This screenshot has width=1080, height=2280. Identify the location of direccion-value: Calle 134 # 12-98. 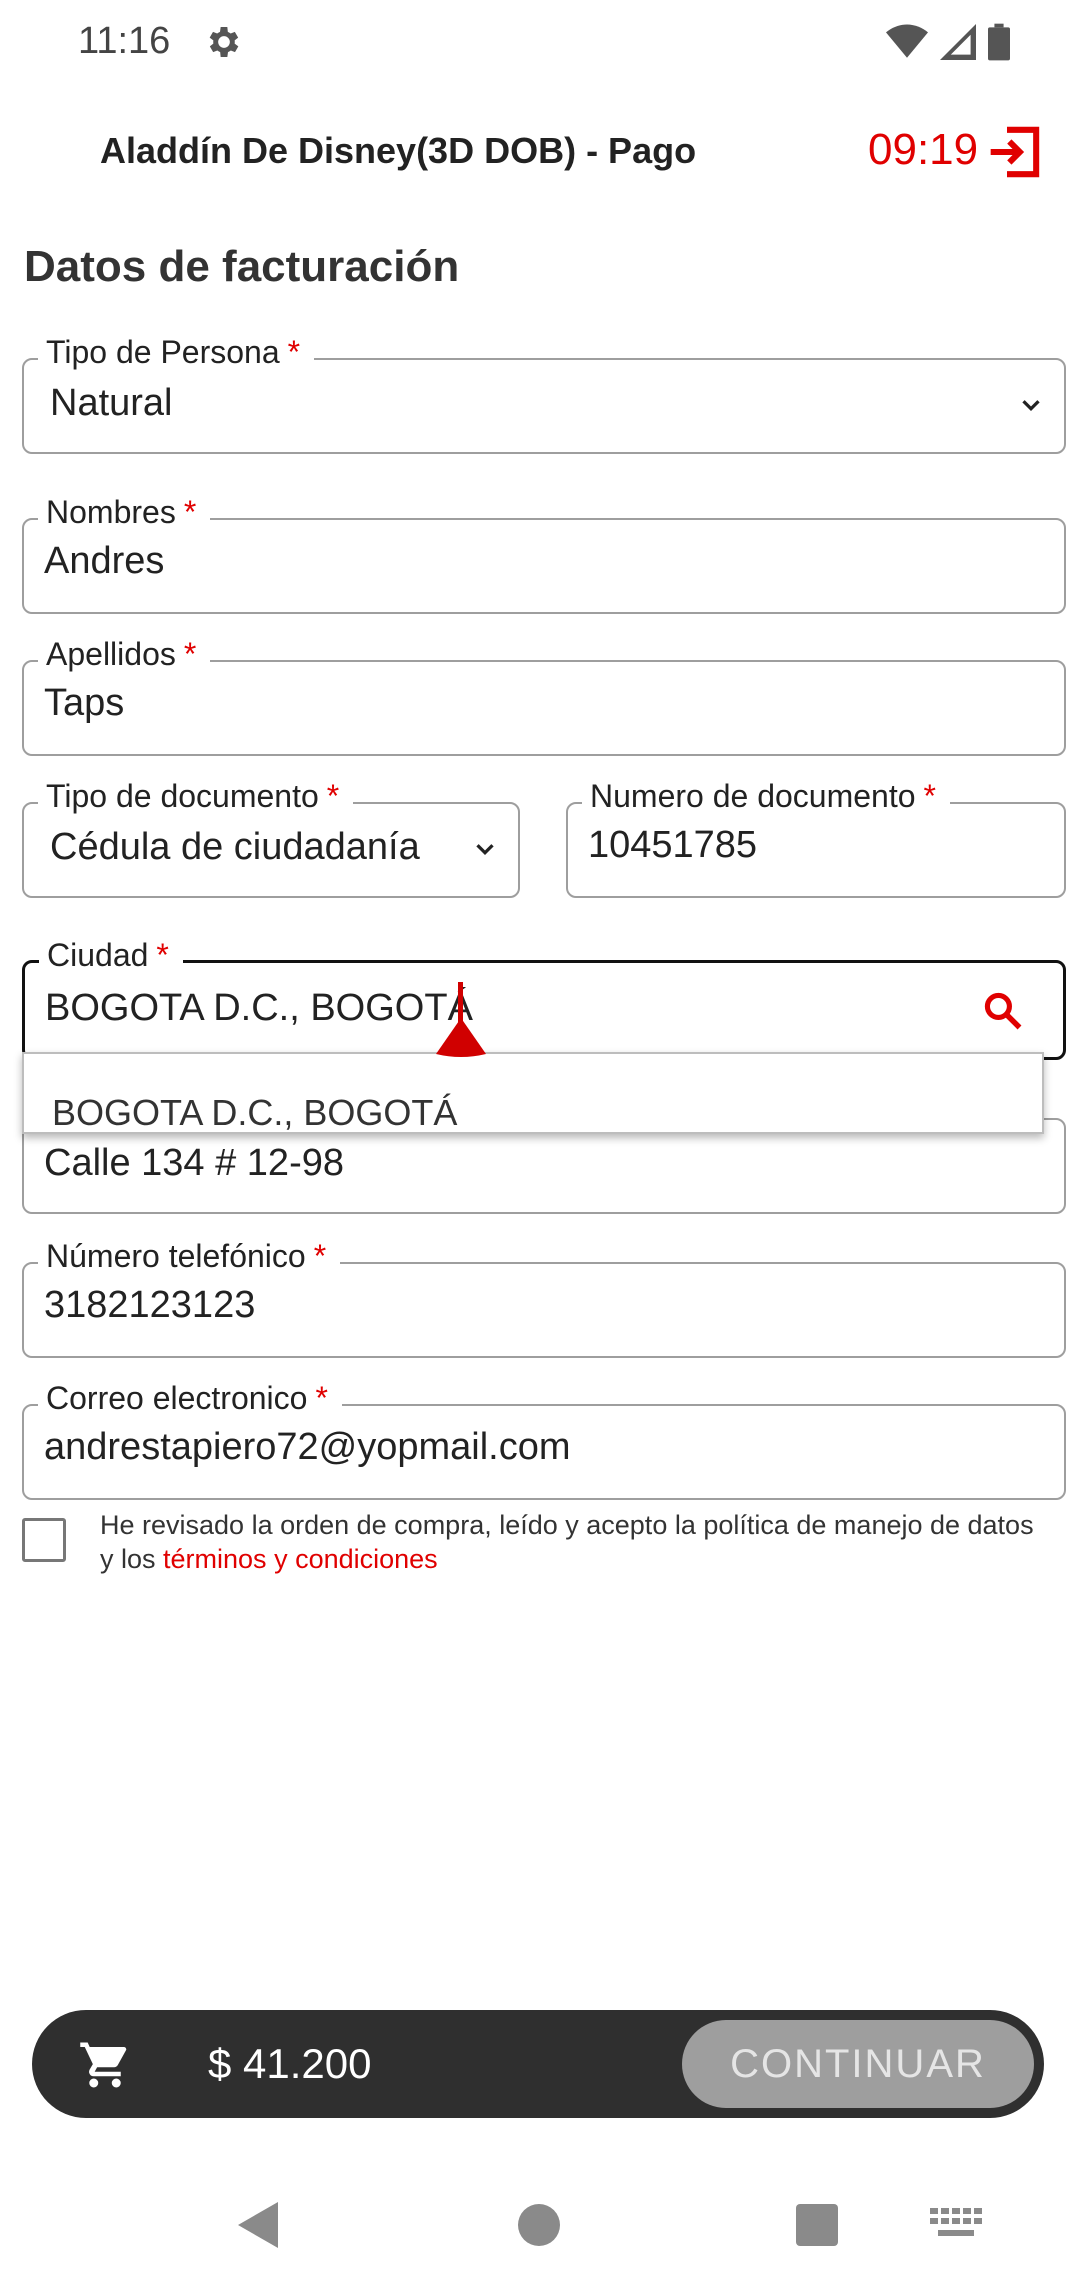
(194, 1163).